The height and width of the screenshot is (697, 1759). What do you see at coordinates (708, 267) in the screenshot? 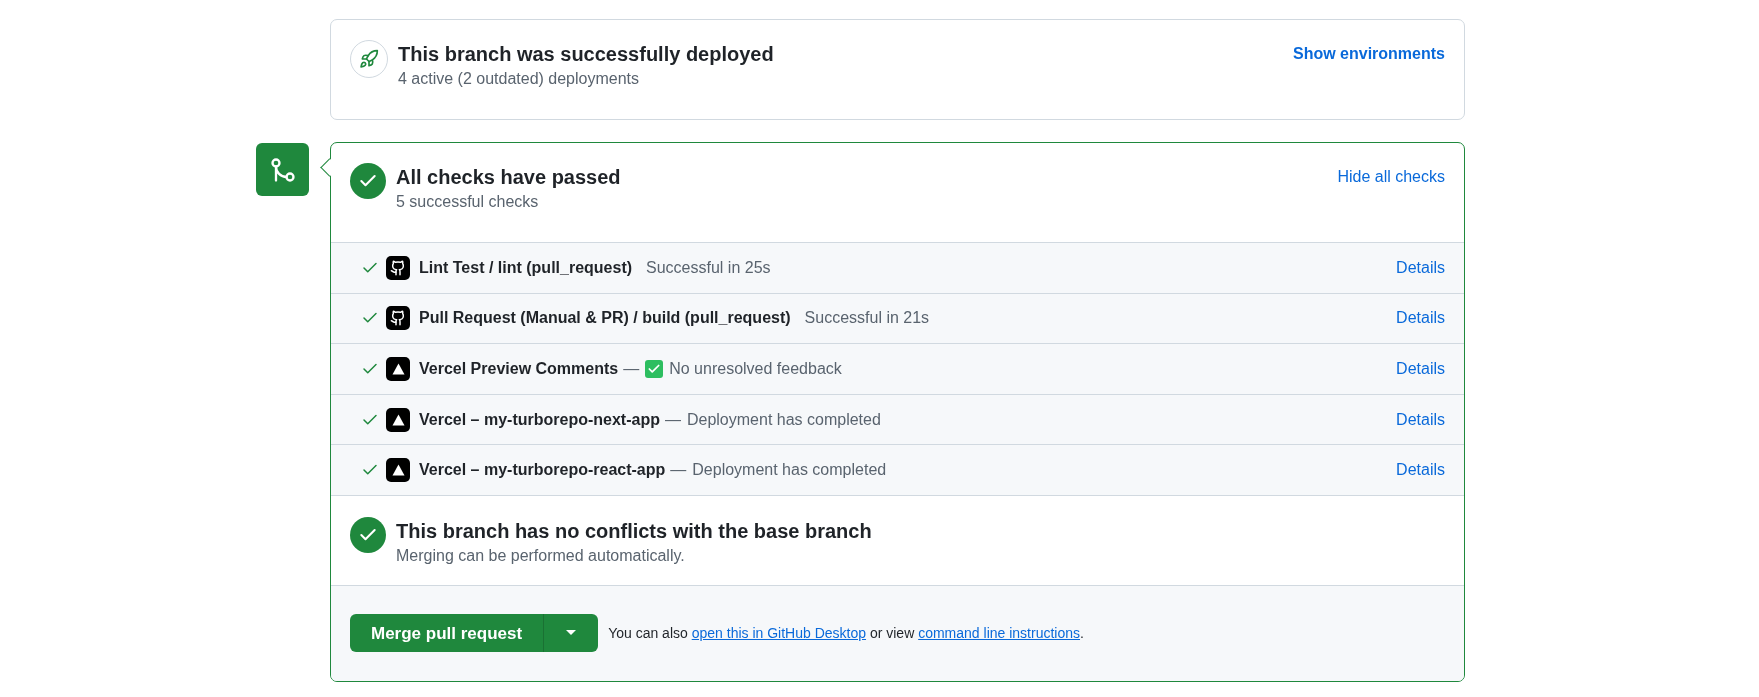
I see `check-status: Successful in 25s` at bounding box center [708, 267].